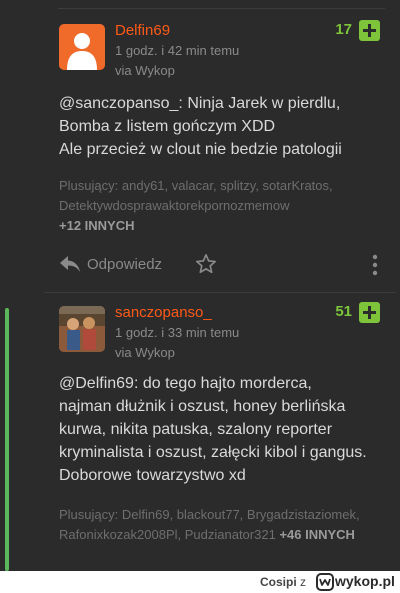 The height and width of the screenshot is (593, 400). Describe the element at coordinates (200, 582) in the screenshot. I see `footer-watermark: Cosipi z wykop.pl` at that location.